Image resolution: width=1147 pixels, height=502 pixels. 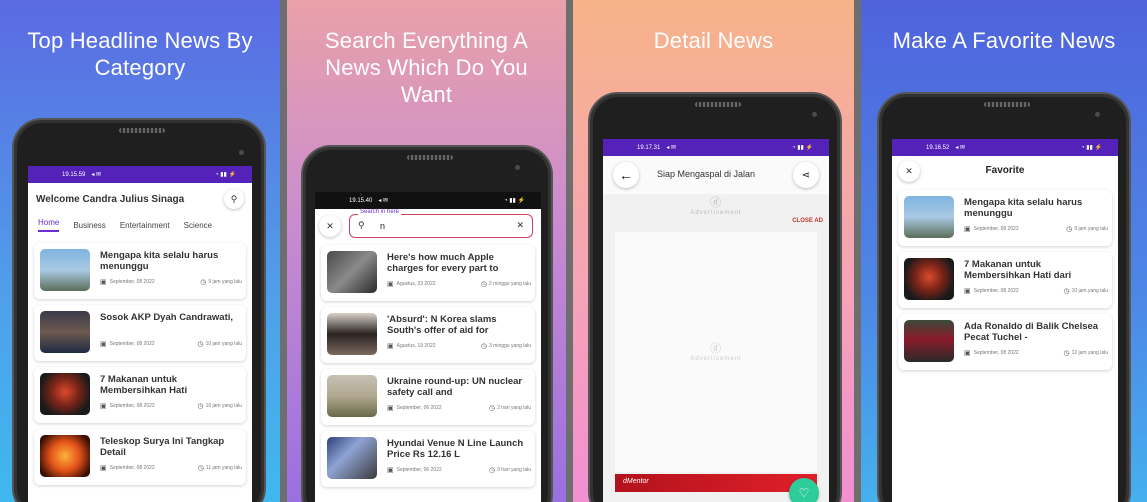 I want to click on search-label: Search in here, so click(x=380, y=212).